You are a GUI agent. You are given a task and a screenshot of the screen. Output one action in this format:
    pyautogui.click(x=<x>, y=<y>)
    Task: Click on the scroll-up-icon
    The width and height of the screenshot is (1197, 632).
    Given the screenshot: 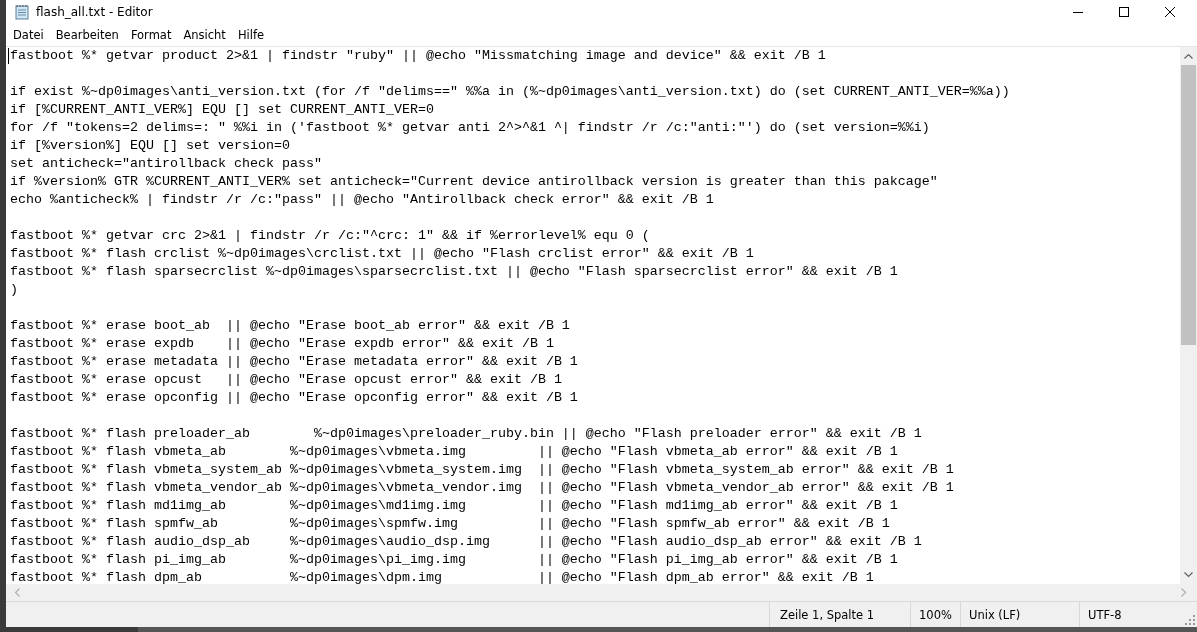 What is the action you would take?
    pyautogui.click(x=1188, y=56)
    